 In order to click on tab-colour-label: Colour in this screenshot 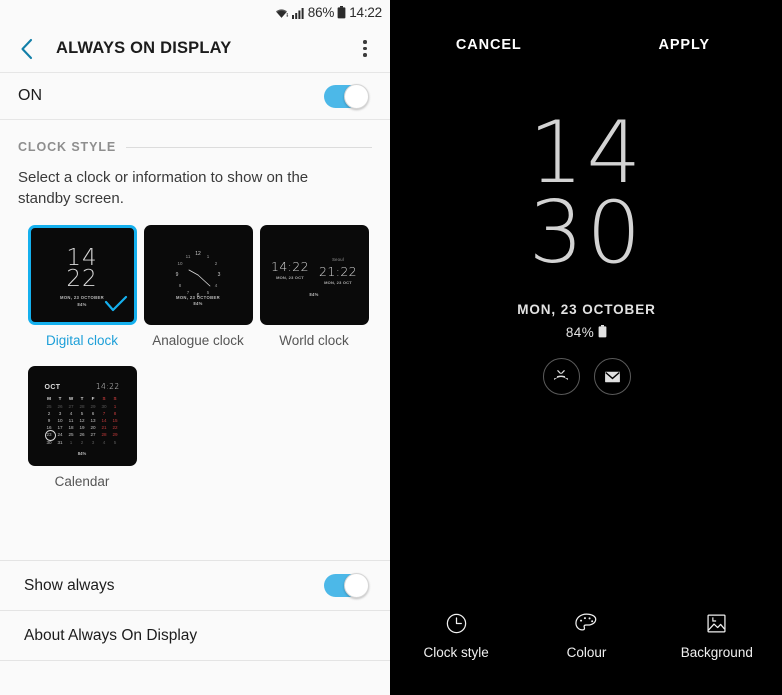, I will do `click(586, 652)`.